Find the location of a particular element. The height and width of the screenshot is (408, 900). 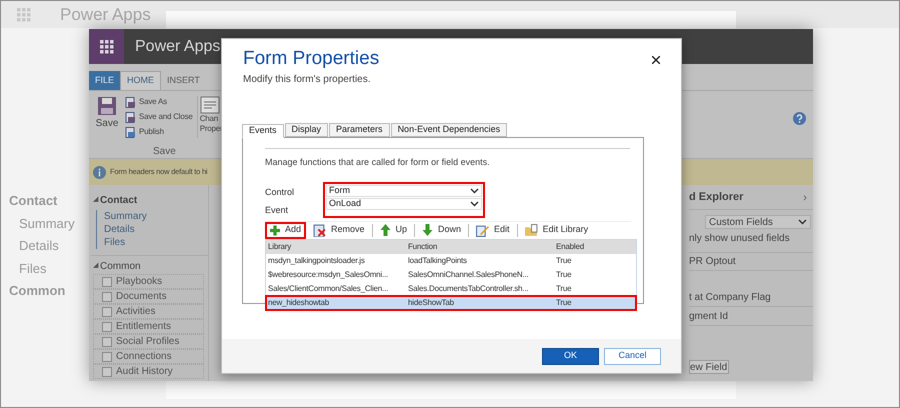

nav-item: Activities is located at coordinates (148, 311).